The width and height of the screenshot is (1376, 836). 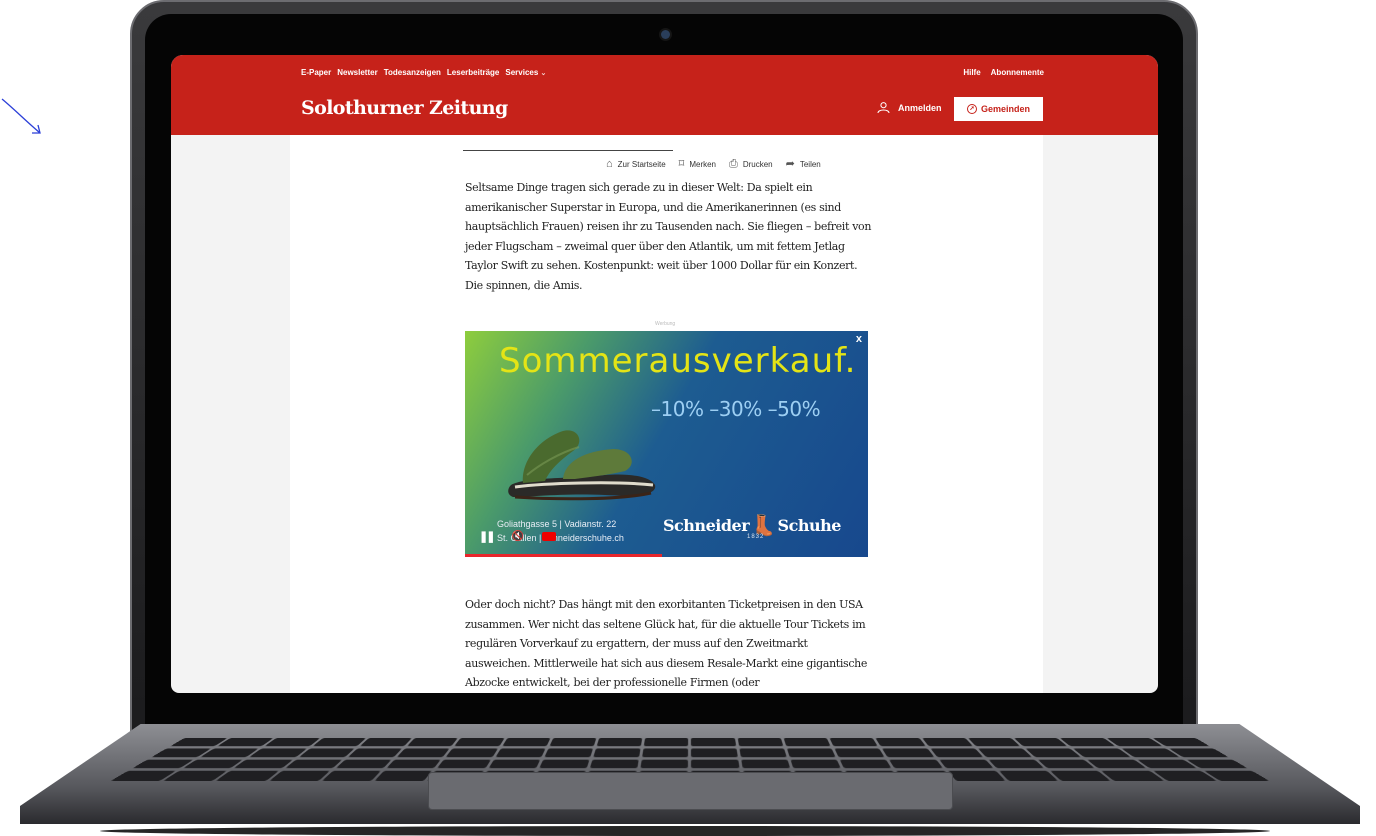 I want to click on home-icon: ⌂, so click(x=609, y=164).